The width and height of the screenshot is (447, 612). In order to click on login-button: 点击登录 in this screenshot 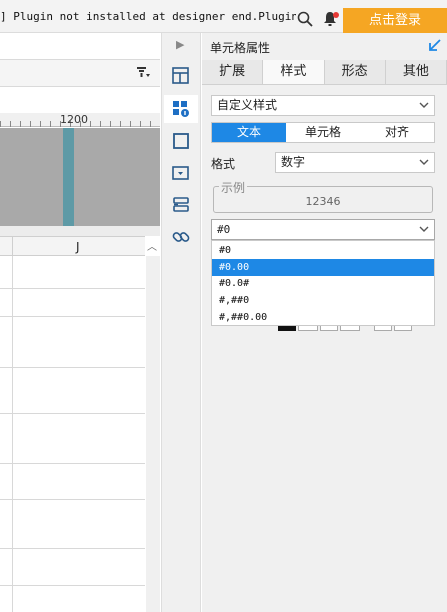, I will do `click(395, 20)`.